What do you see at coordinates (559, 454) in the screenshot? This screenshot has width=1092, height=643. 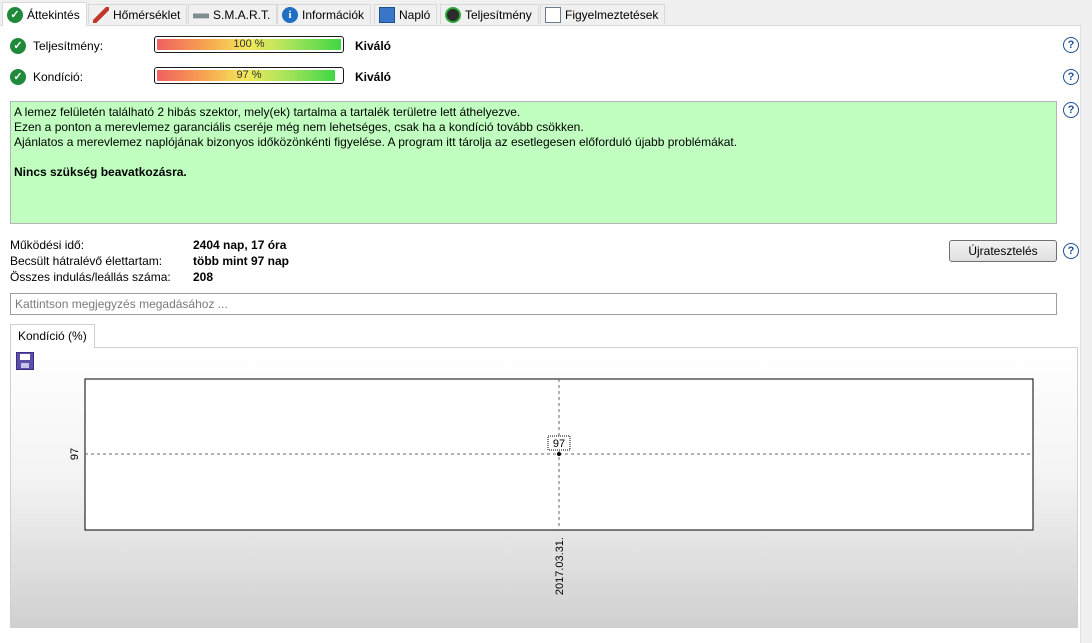 I see `data-point` at bounding box center [559, 454].